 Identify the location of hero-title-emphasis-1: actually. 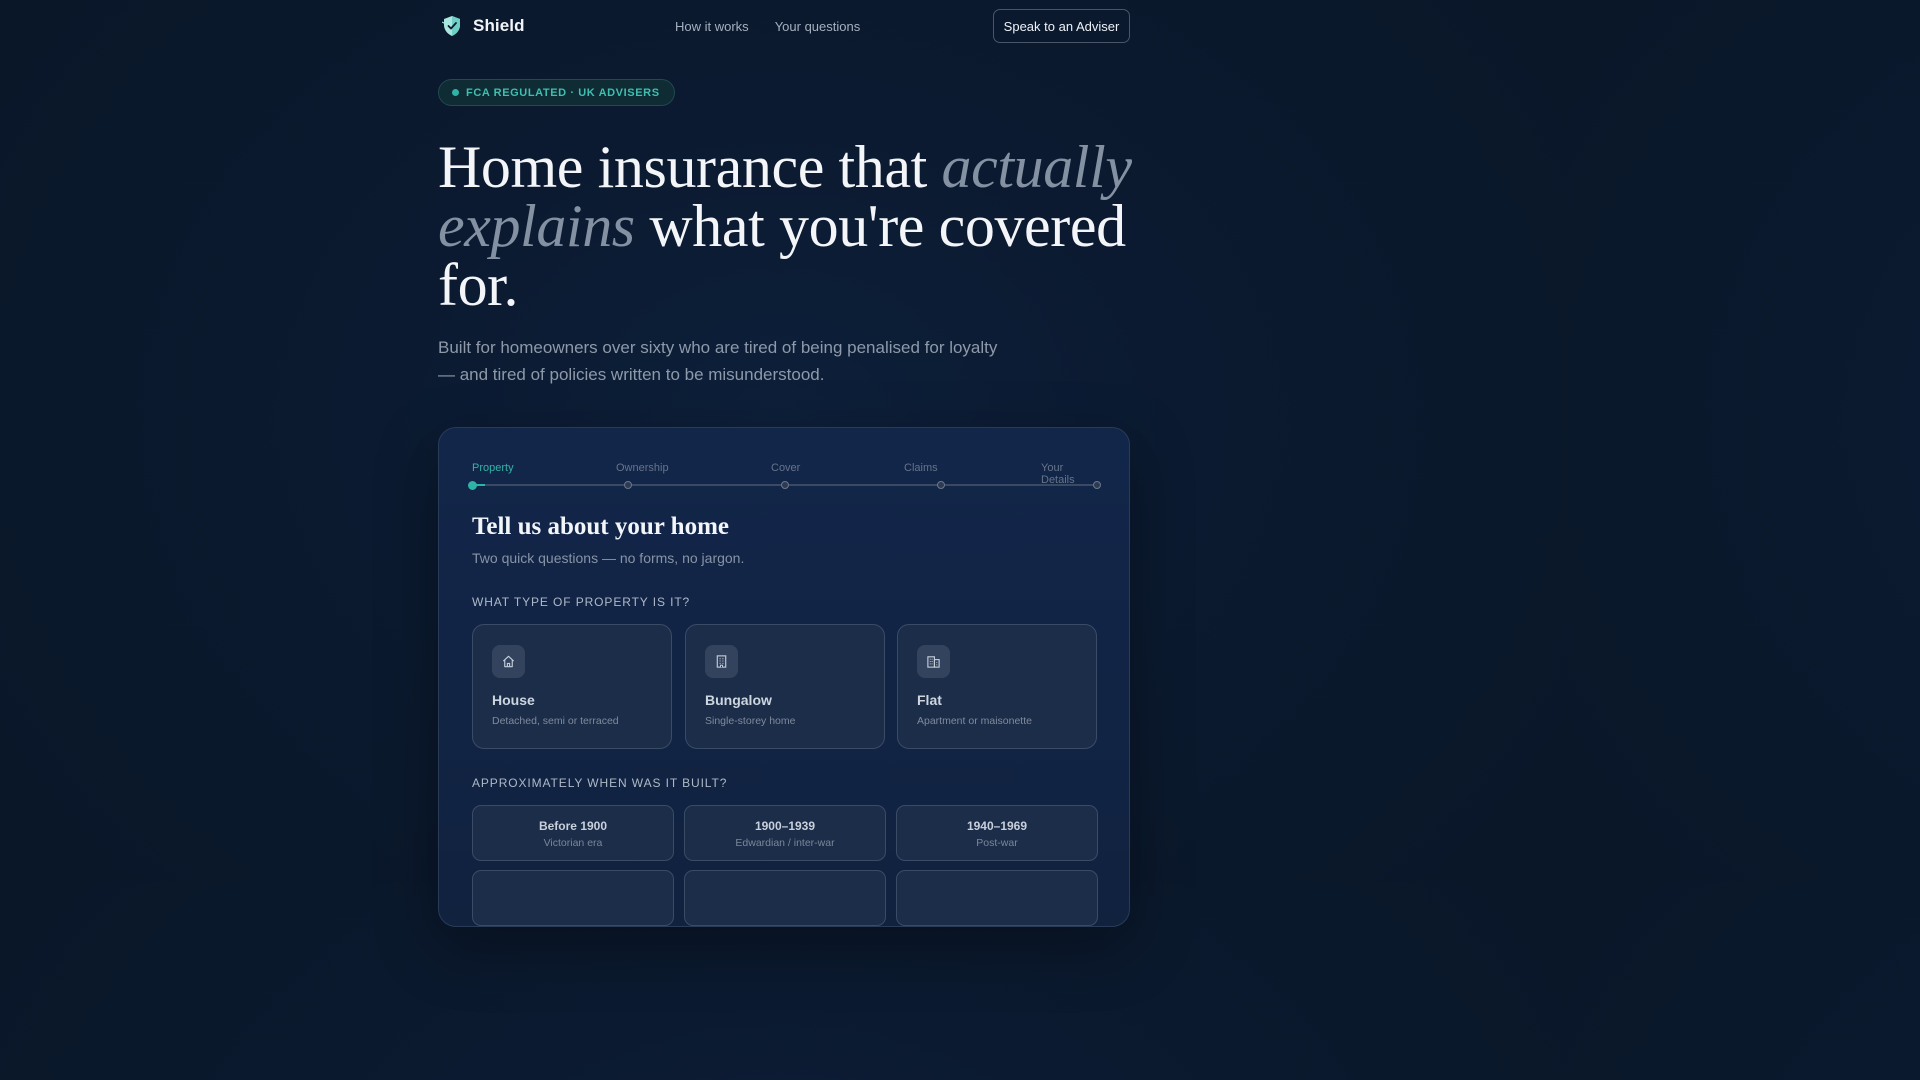
(1036, 167).